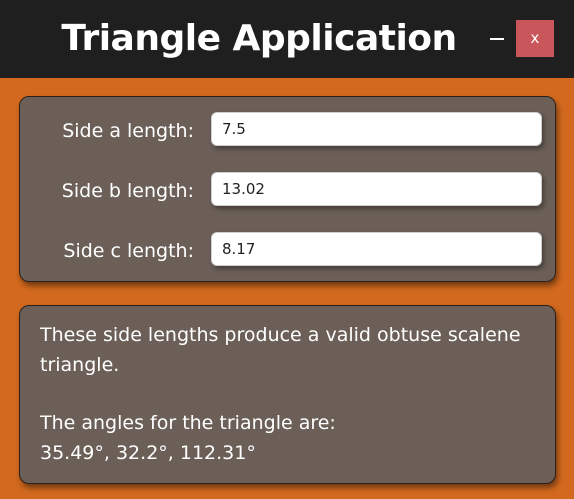 Image resolution: width=574 pixels, height=499 pixels. What do you see at coordinates (376, 189) in the screenshot?
I see `side-b-input` at bounding box center [376, 189].